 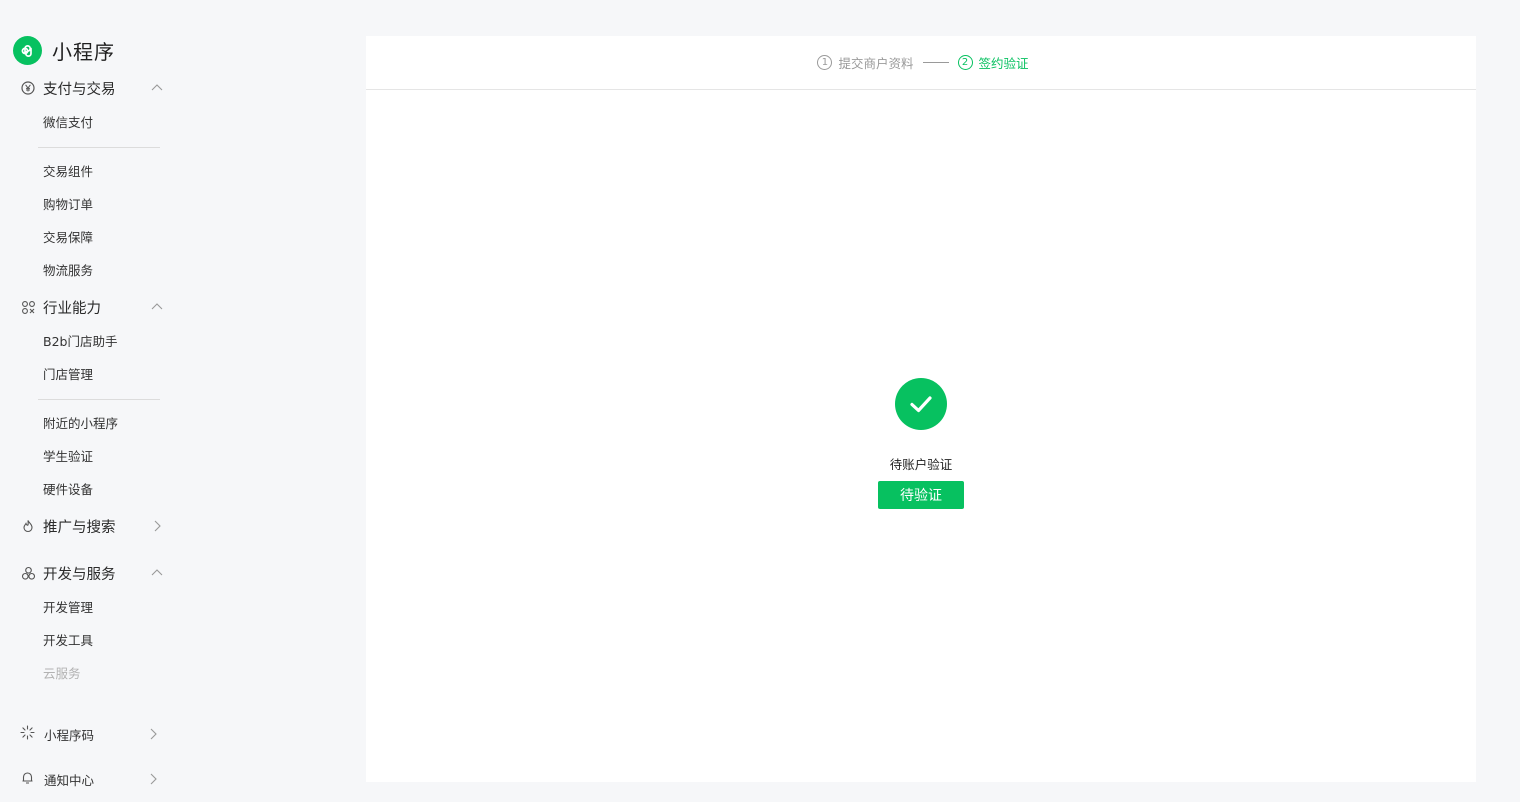 I want to click on sidebar-item-nearby-mini-programs: 附近的小程序, so click(x=80, y=424).